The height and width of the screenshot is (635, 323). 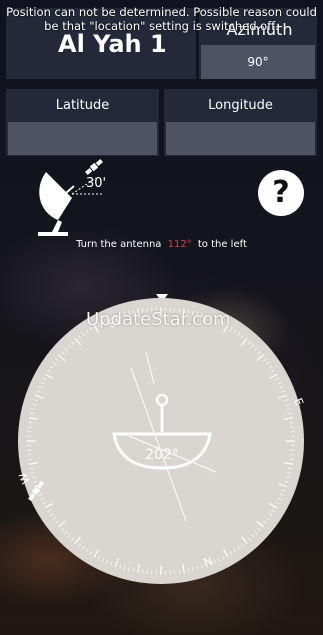 I want to click on instruction-degrees: 112°, so click(x=179, y=244).